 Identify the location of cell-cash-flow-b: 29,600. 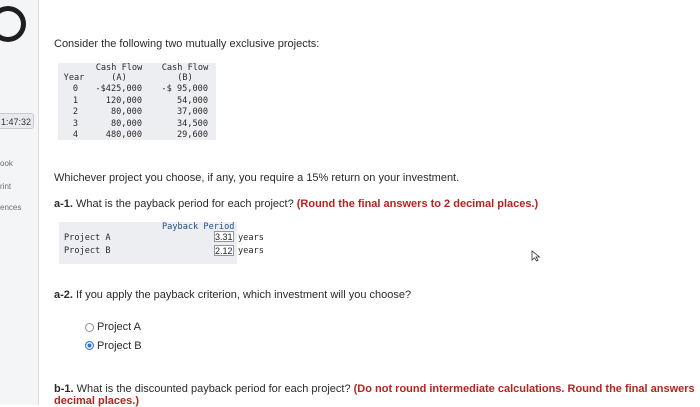
(192, 135).